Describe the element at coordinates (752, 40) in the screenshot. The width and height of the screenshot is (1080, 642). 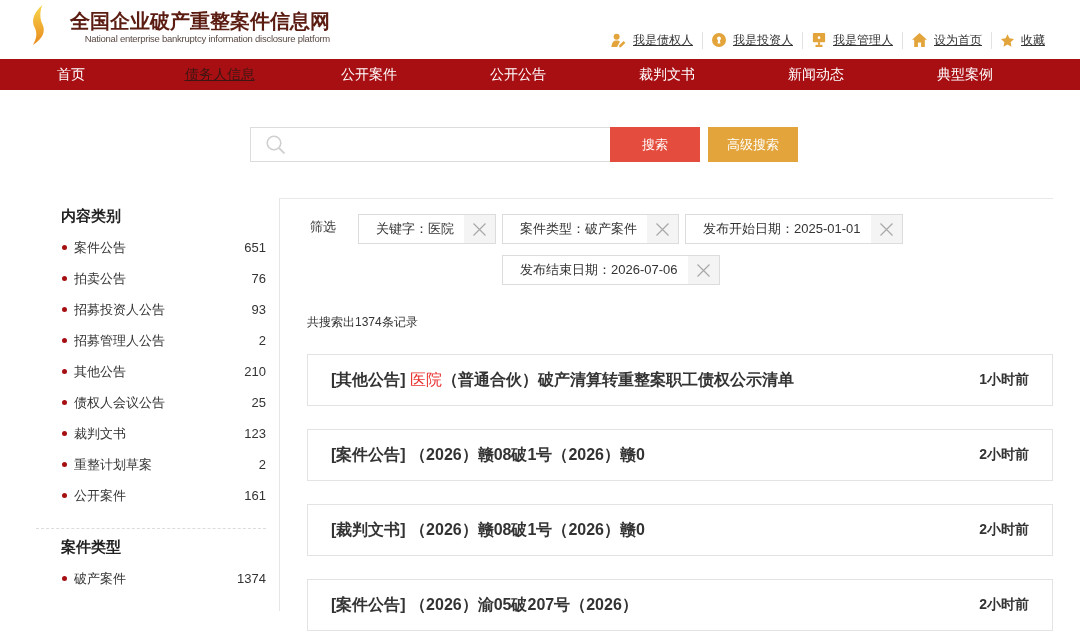
I see `header-link: 我是投资人` at that location.